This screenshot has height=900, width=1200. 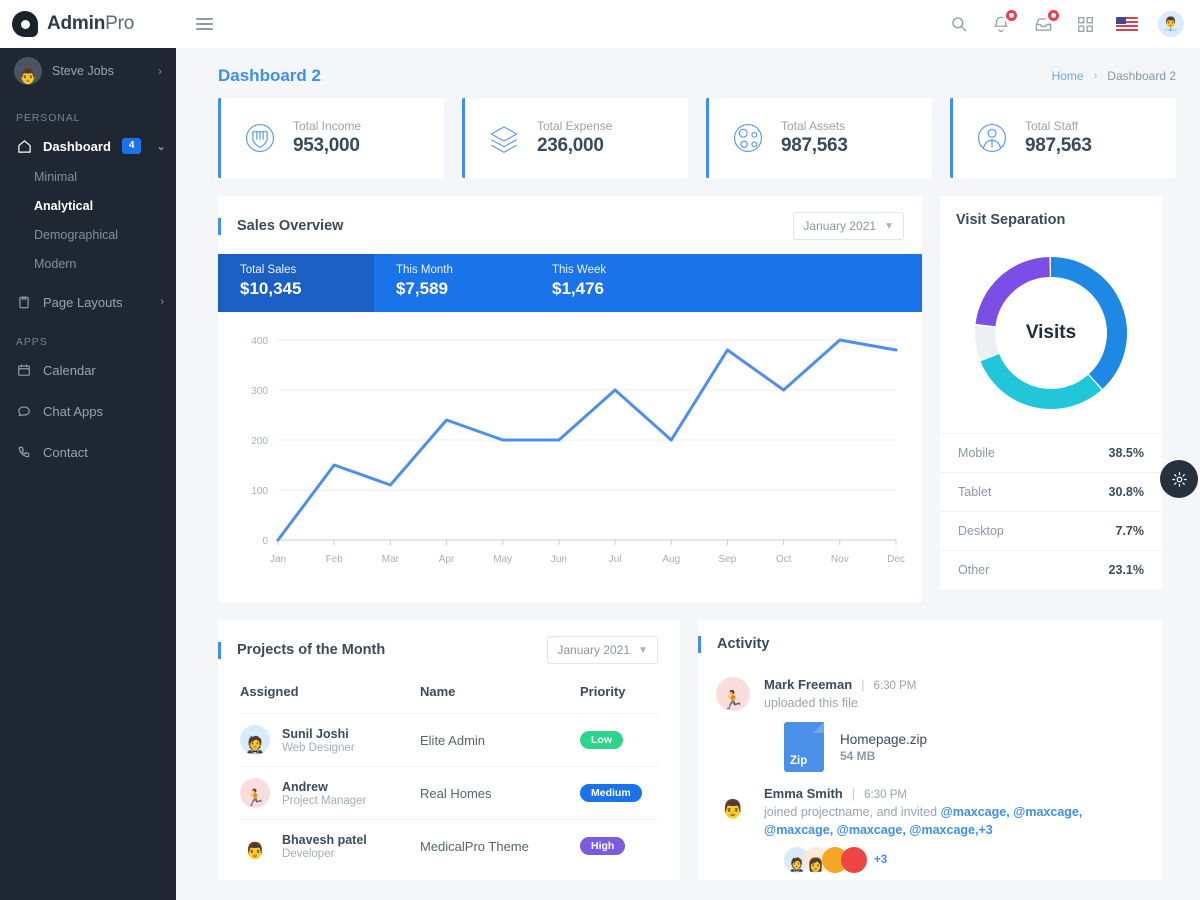 I want to click on stat-card-total-expense: Total Expense 236,000, so click(x=575, y=138).